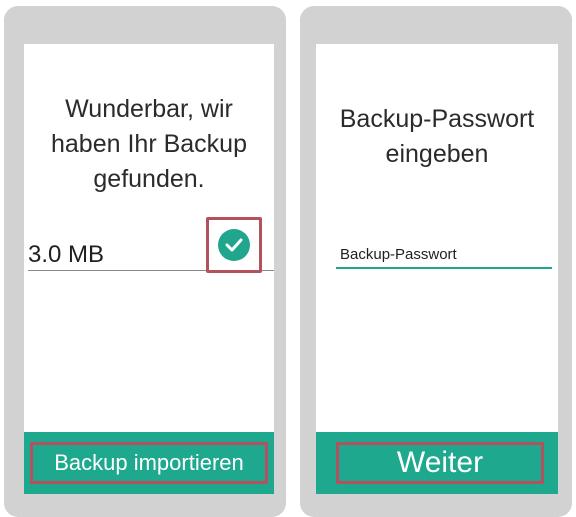  Describe the element at coordinates (149, 109) in the screenshot. I see `title-line-1: Wunderbar, wir` at that location.